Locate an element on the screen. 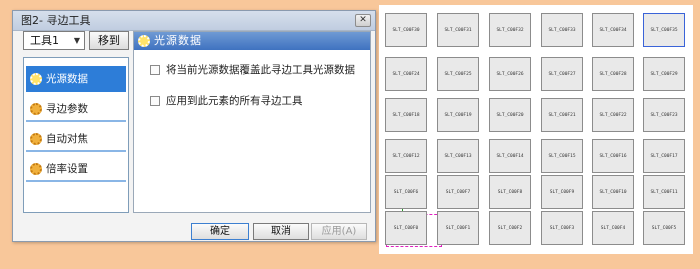 The width and height of the screenshot is (700, 269). slot-cell: SLT_C00F18 is located at coordinates (406, 115).